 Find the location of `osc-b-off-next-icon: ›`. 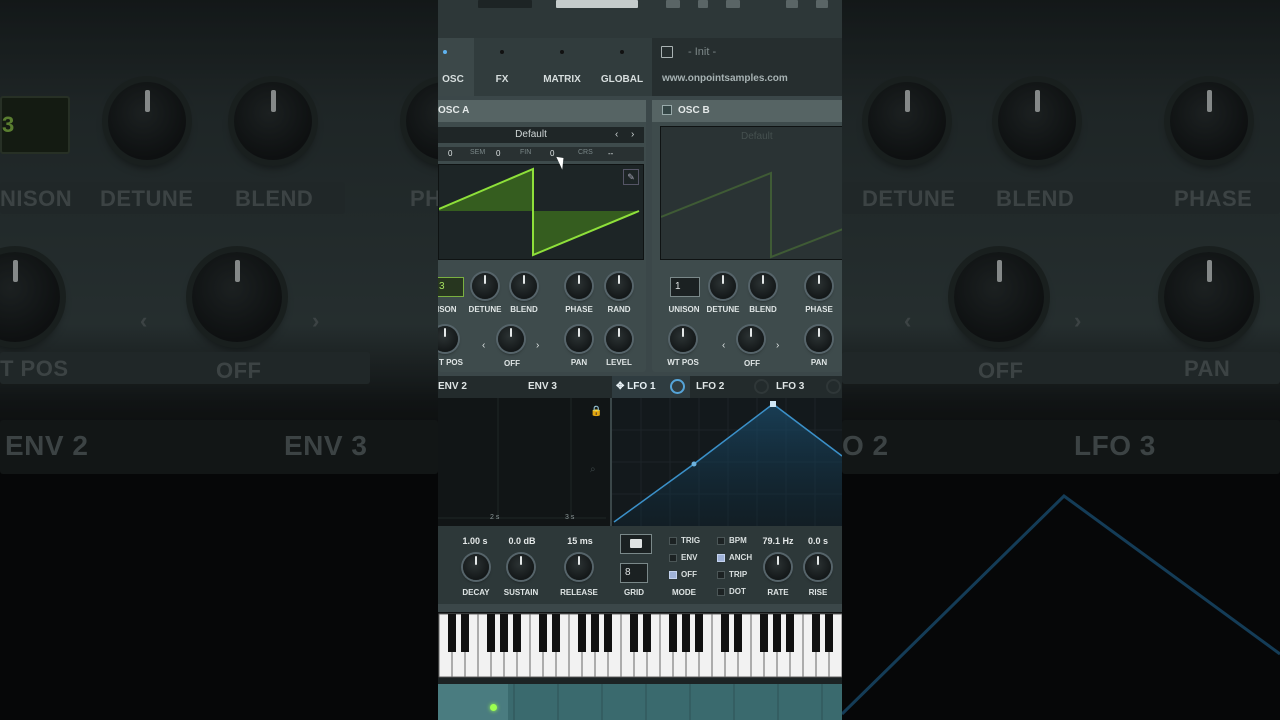

osc-b-off-next-icon: › is located at coordinates (777, 345).